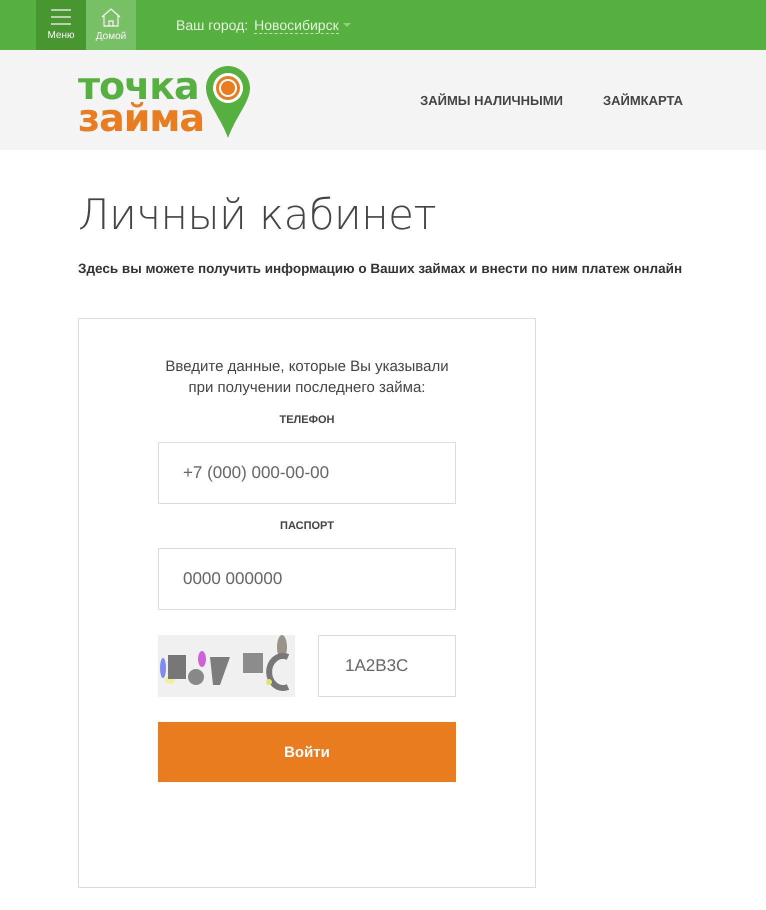 The height and width of the screenshot is (910, 766). Describe the element at coordinates (307, 526) in the screenshot. I see `field-label: ПАСПОРТ` at that location.